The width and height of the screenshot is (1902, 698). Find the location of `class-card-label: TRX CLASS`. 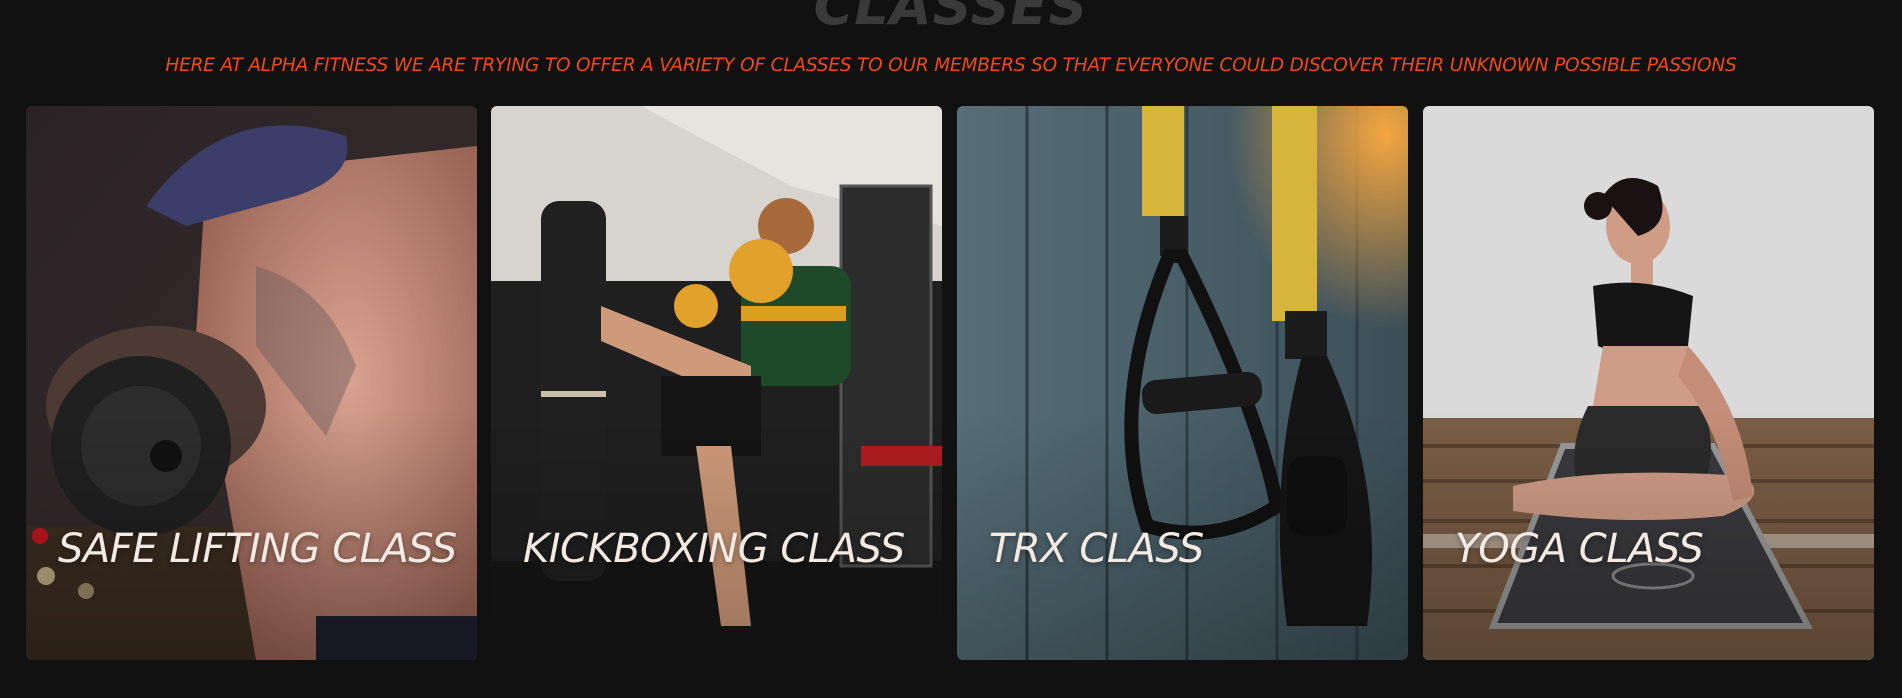

class-card-label: TRX CLASS is located at coordinates (1096, 549).